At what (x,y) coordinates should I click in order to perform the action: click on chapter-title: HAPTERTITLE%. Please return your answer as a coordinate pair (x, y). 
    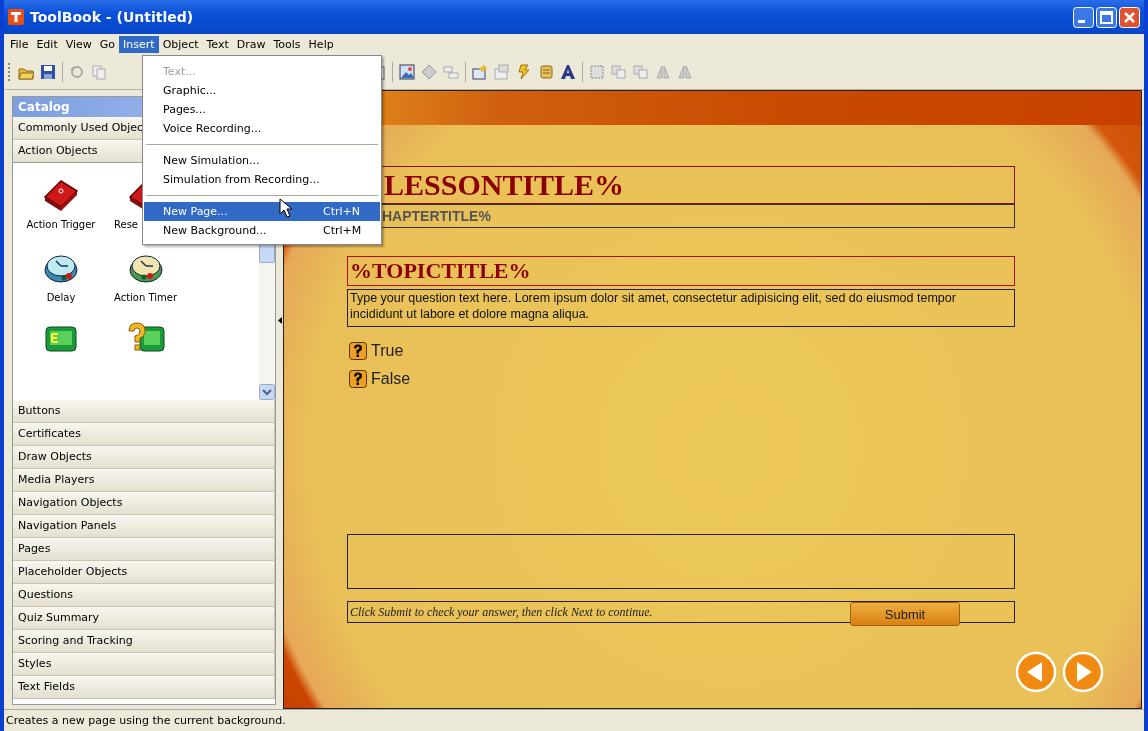
    Looking at the image, I should click on (436, 216).